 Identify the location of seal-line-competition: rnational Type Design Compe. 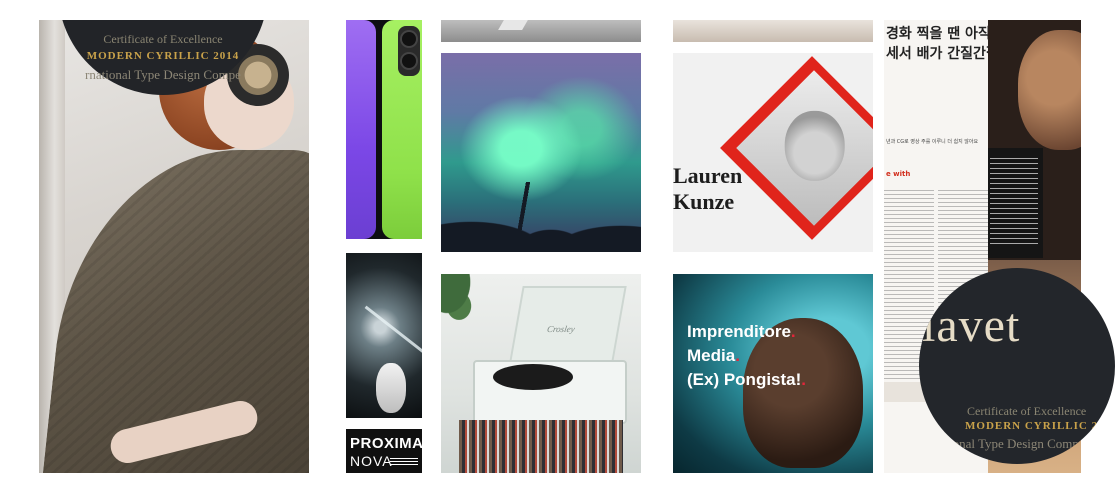
(163, 74).